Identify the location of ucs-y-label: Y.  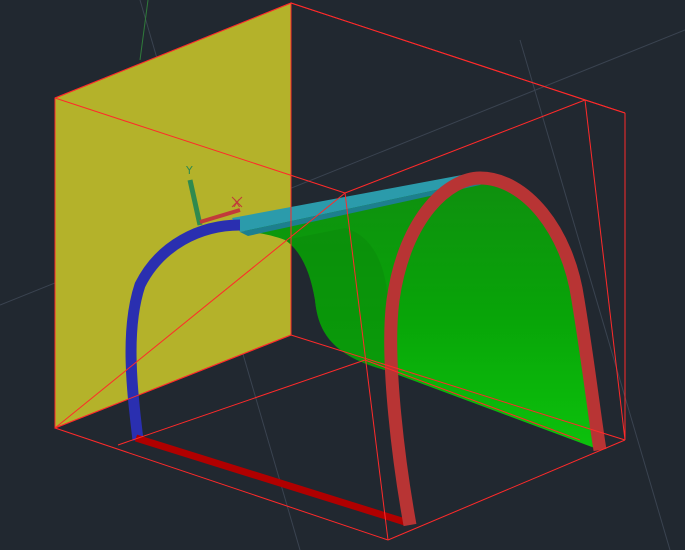
(189, 170).